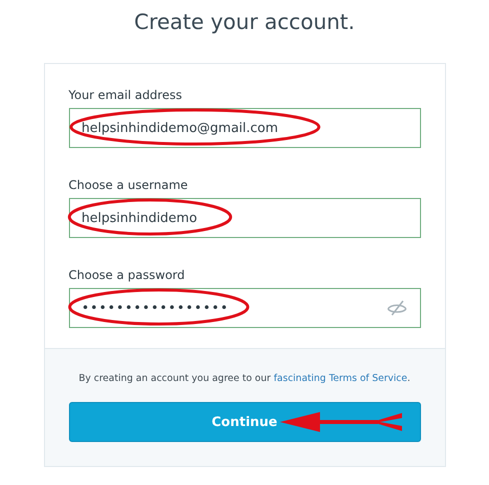 This screenshot has height=485, width=489. Describe the element at coordinates (244, 378) in the screenshot. I see `terms-text: By creating an account you agree to our fascinating Terms of Service.` at that location.